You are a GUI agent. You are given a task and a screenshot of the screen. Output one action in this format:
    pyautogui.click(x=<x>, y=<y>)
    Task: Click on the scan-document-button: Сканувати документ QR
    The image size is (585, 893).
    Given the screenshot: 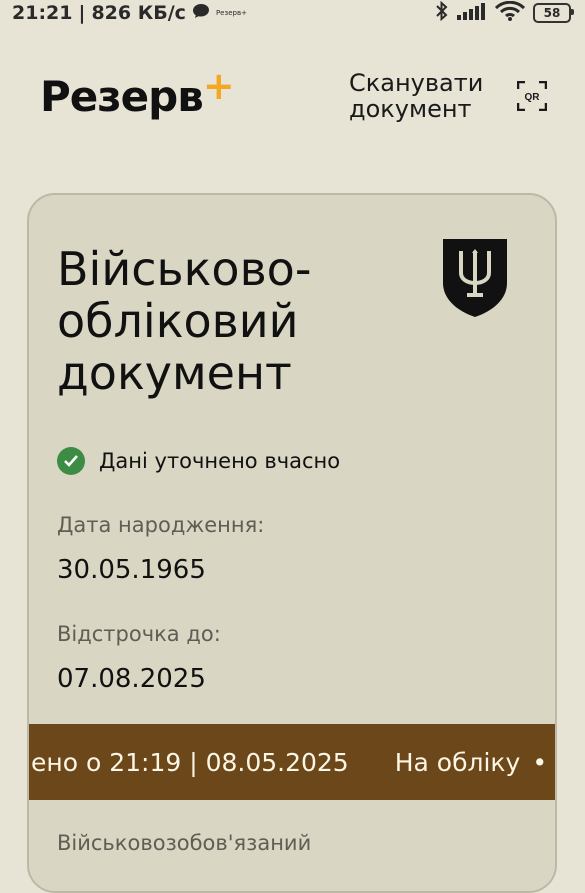 What is the action you would take?
    pyautogui.click(x=448, y=96)
    